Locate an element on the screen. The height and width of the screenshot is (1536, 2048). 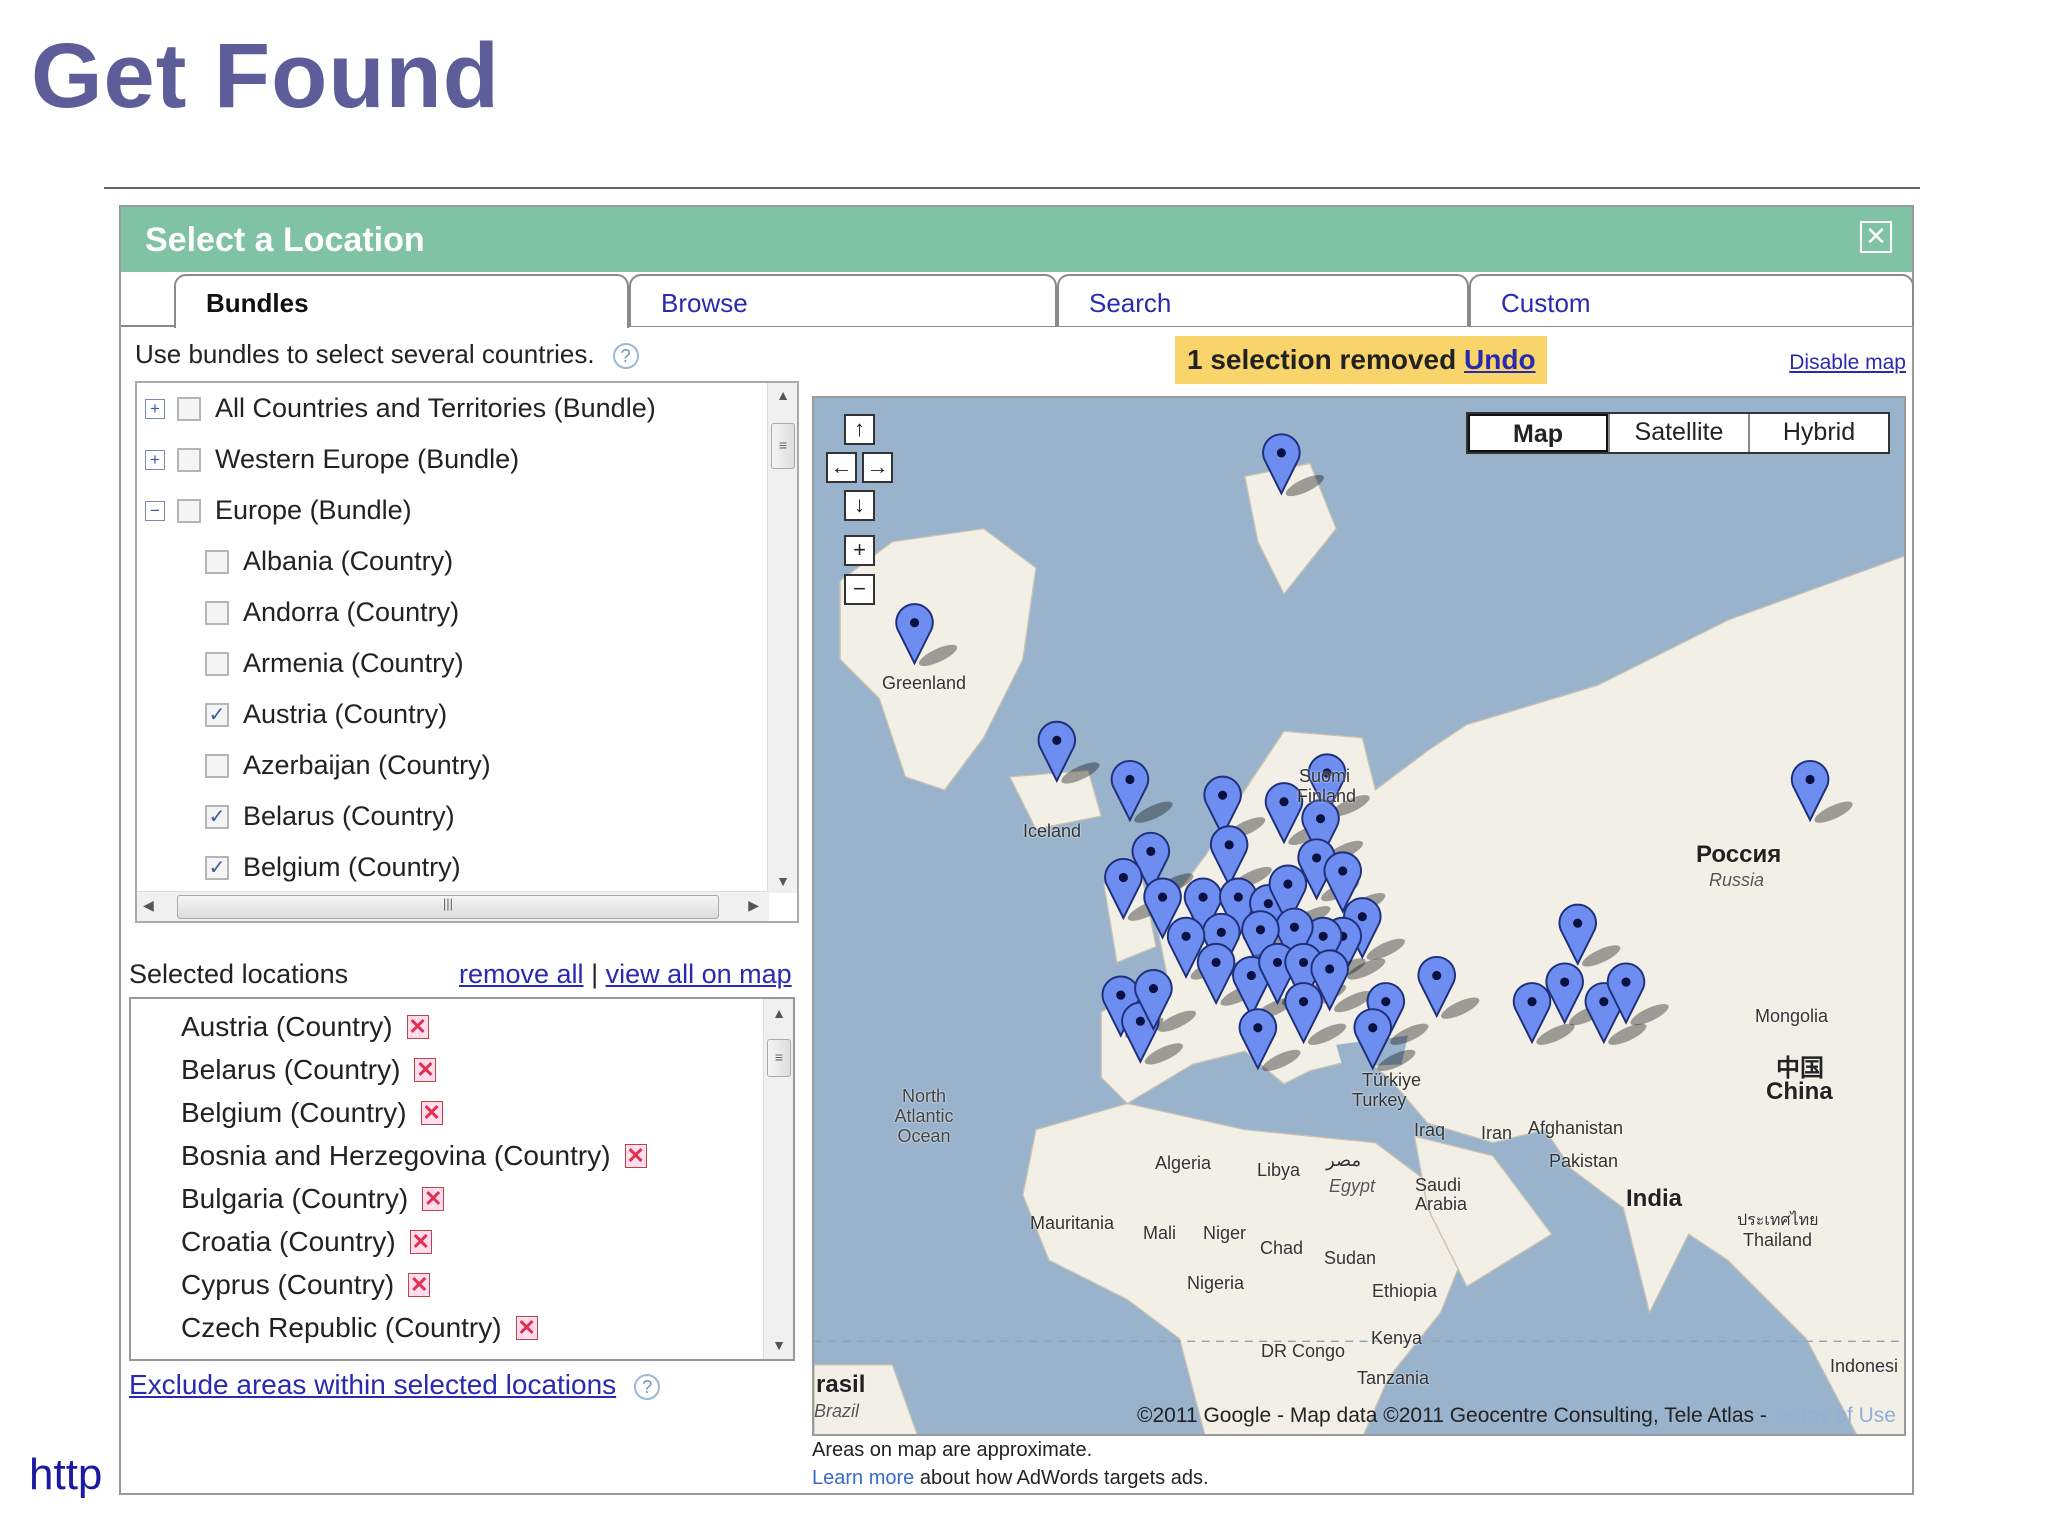
zoom-in-icon: + is located at coordinates (859, 550).